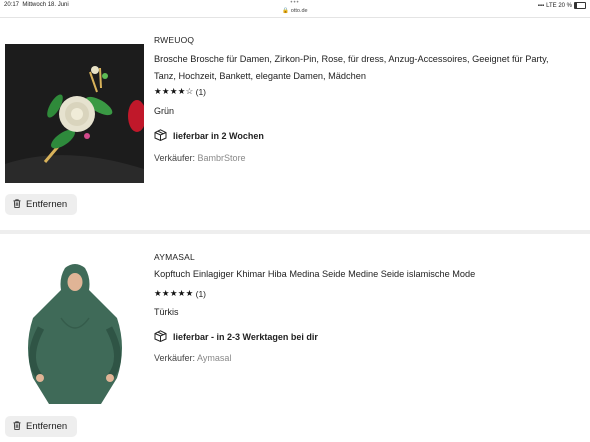 The height and width of the screenshot is (442, 590). Describe the element at coordinates (295, 3) in the screenshot. I see `multitask-dots: •••` at that location.